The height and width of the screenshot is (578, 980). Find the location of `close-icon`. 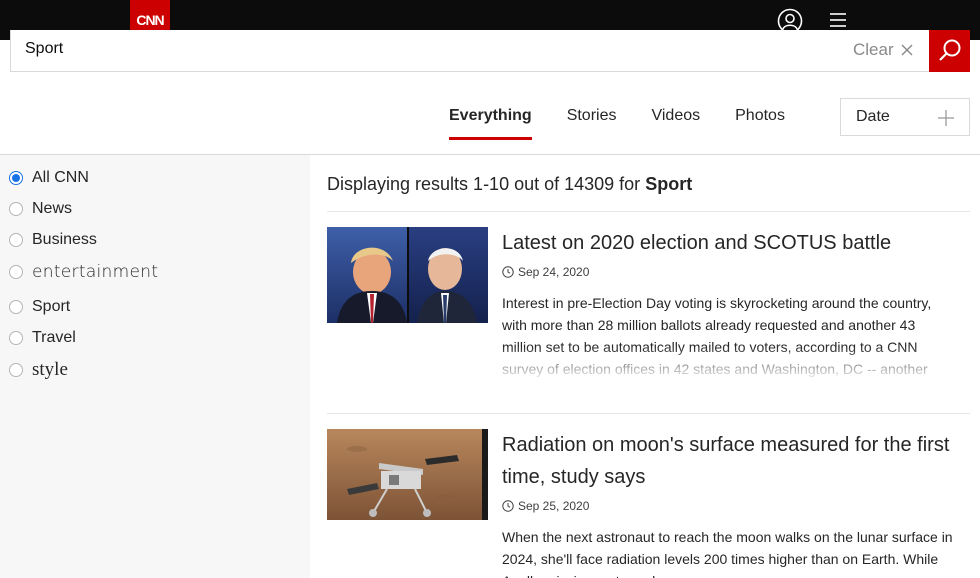

close-icon is located at coordinates (907, 50).